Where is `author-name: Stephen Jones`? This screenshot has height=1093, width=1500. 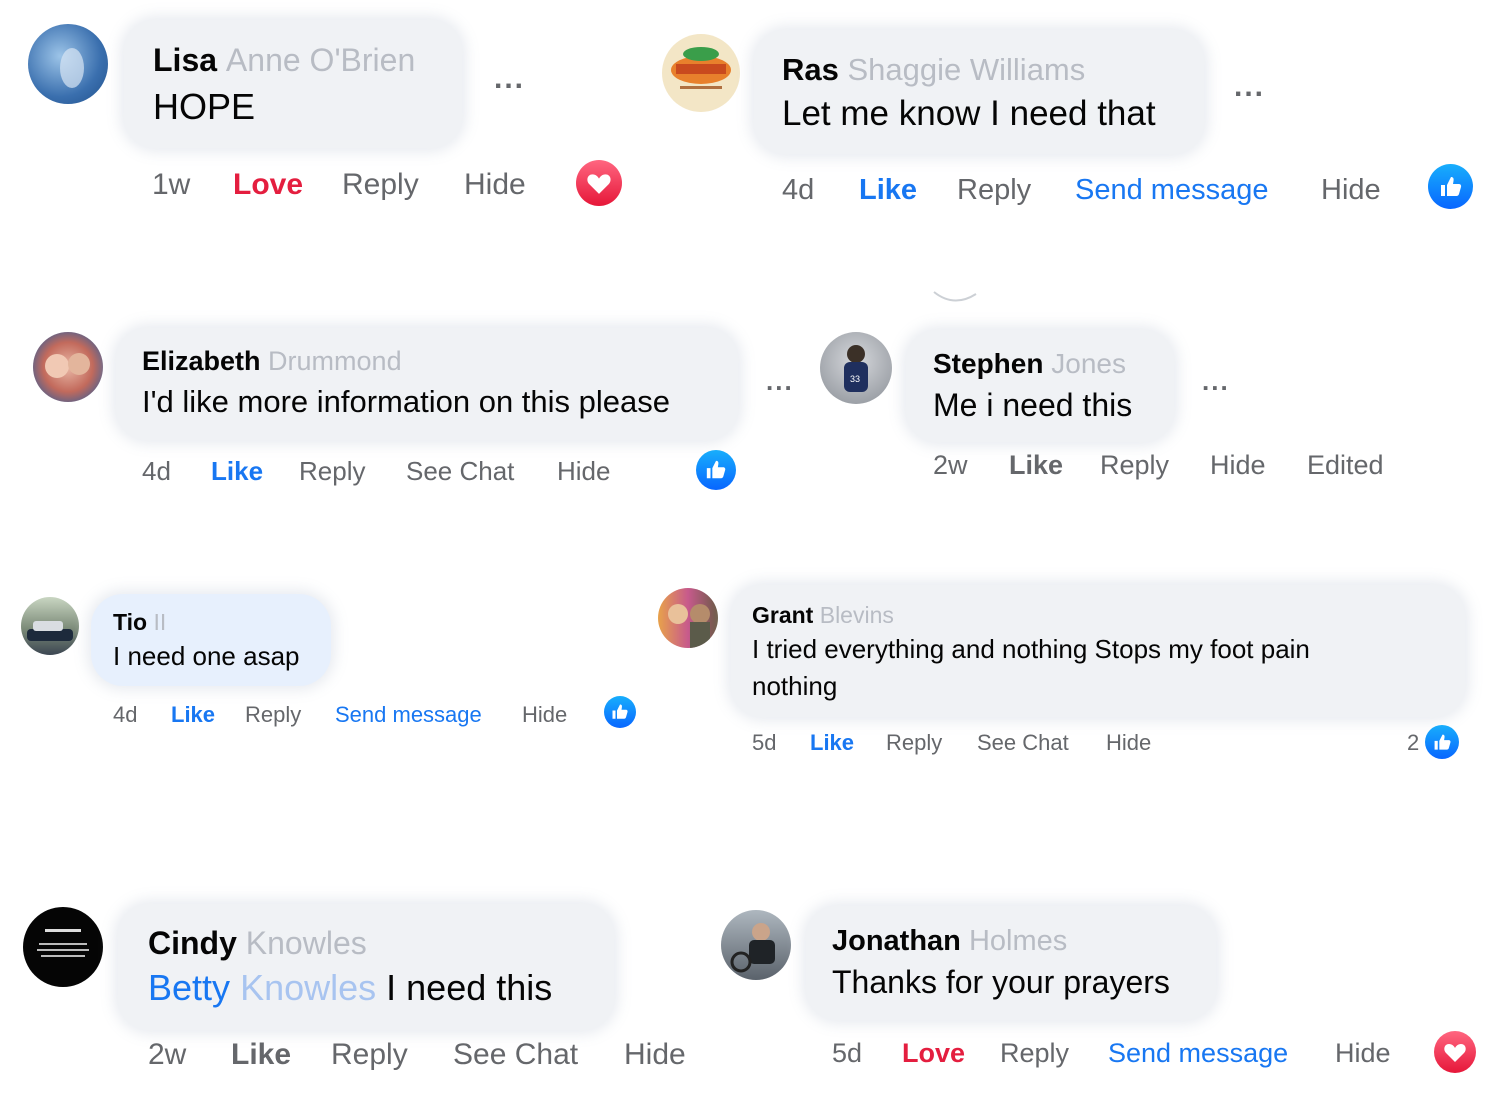 author-name: Stephen Jones is located at coordinates (1029, 364).